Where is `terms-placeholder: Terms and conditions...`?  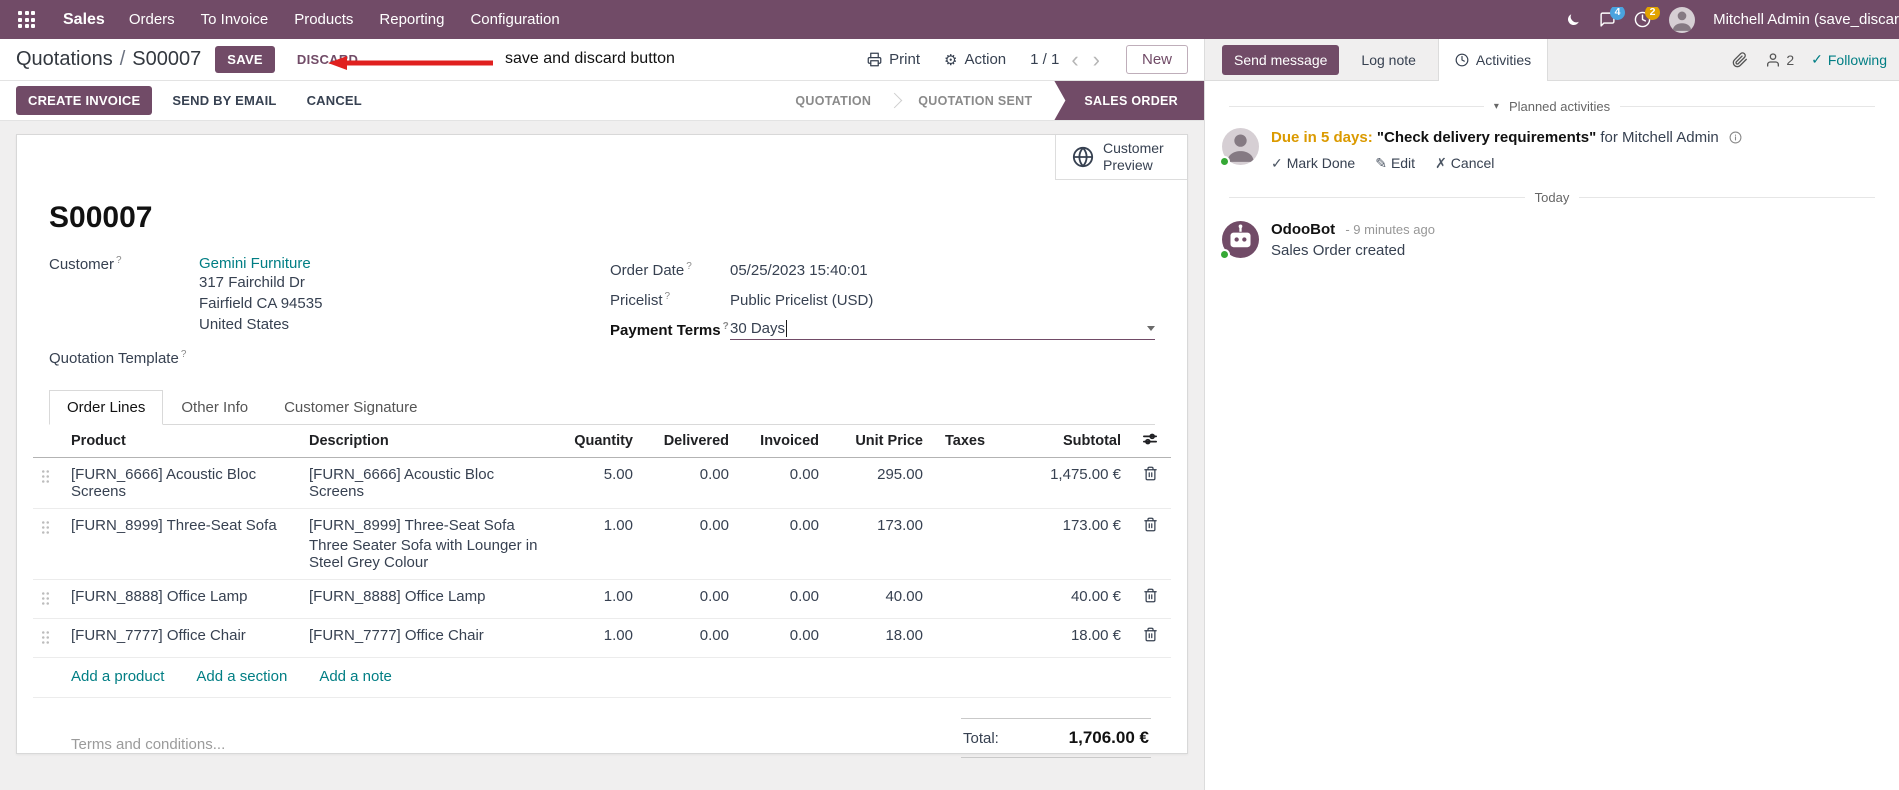
terms-placeholder: Terms and conditions... is located at coordinates (148, 744).